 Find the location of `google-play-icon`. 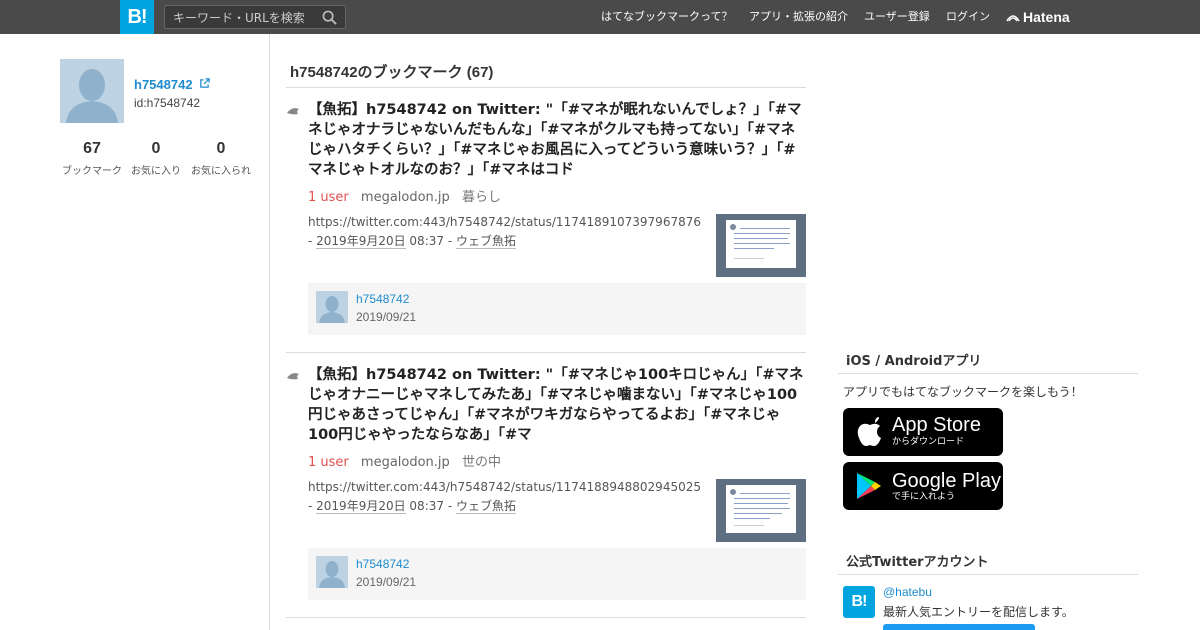

google-play-icon is located at coordinates (869, 486).